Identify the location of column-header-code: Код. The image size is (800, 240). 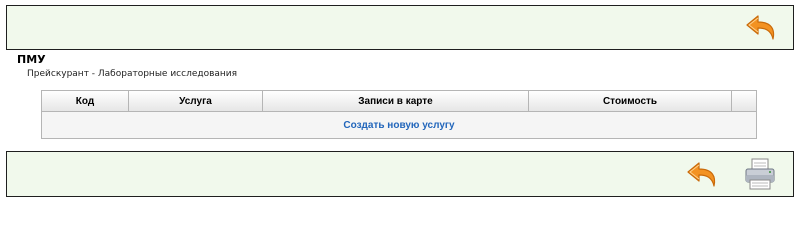
(85, 101).